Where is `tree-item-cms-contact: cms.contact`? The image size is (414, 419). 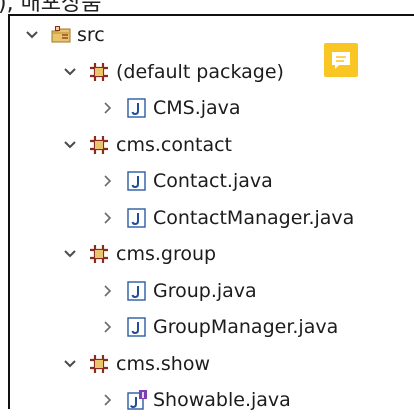 tree-item-cms-contact: cms.contact is located at coordinates (212, 145).